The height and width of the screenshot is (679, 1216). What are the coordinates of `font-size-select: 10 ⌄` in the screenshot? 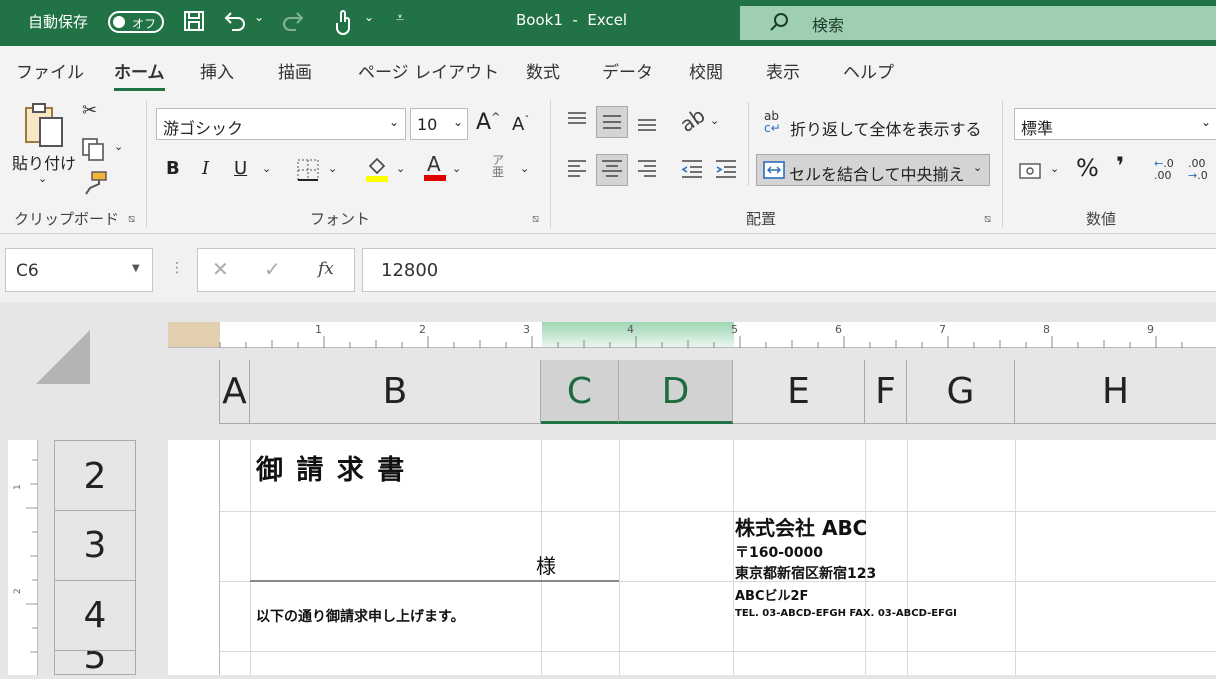 It's located at (439, 124).